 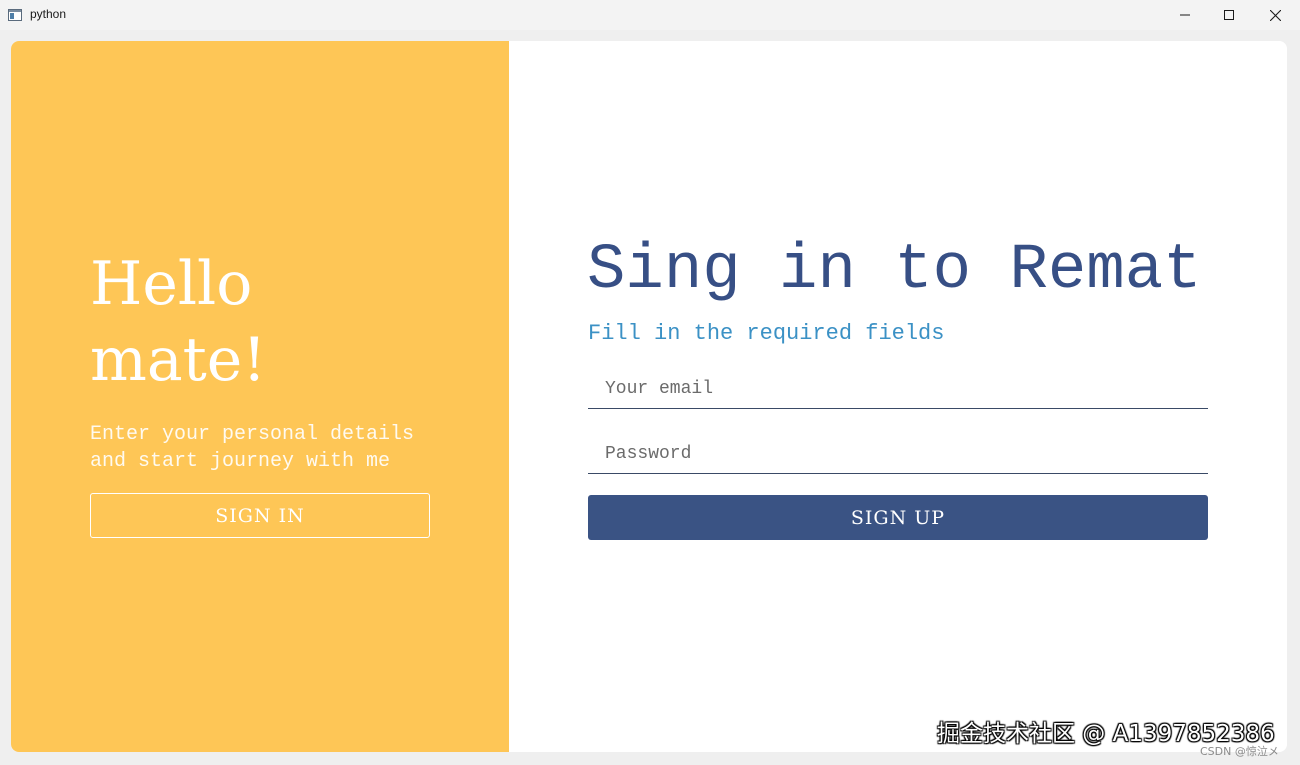 I want to click on watermark-small-text: CSDN @惊泣メ, so click(x=1239, y=751).